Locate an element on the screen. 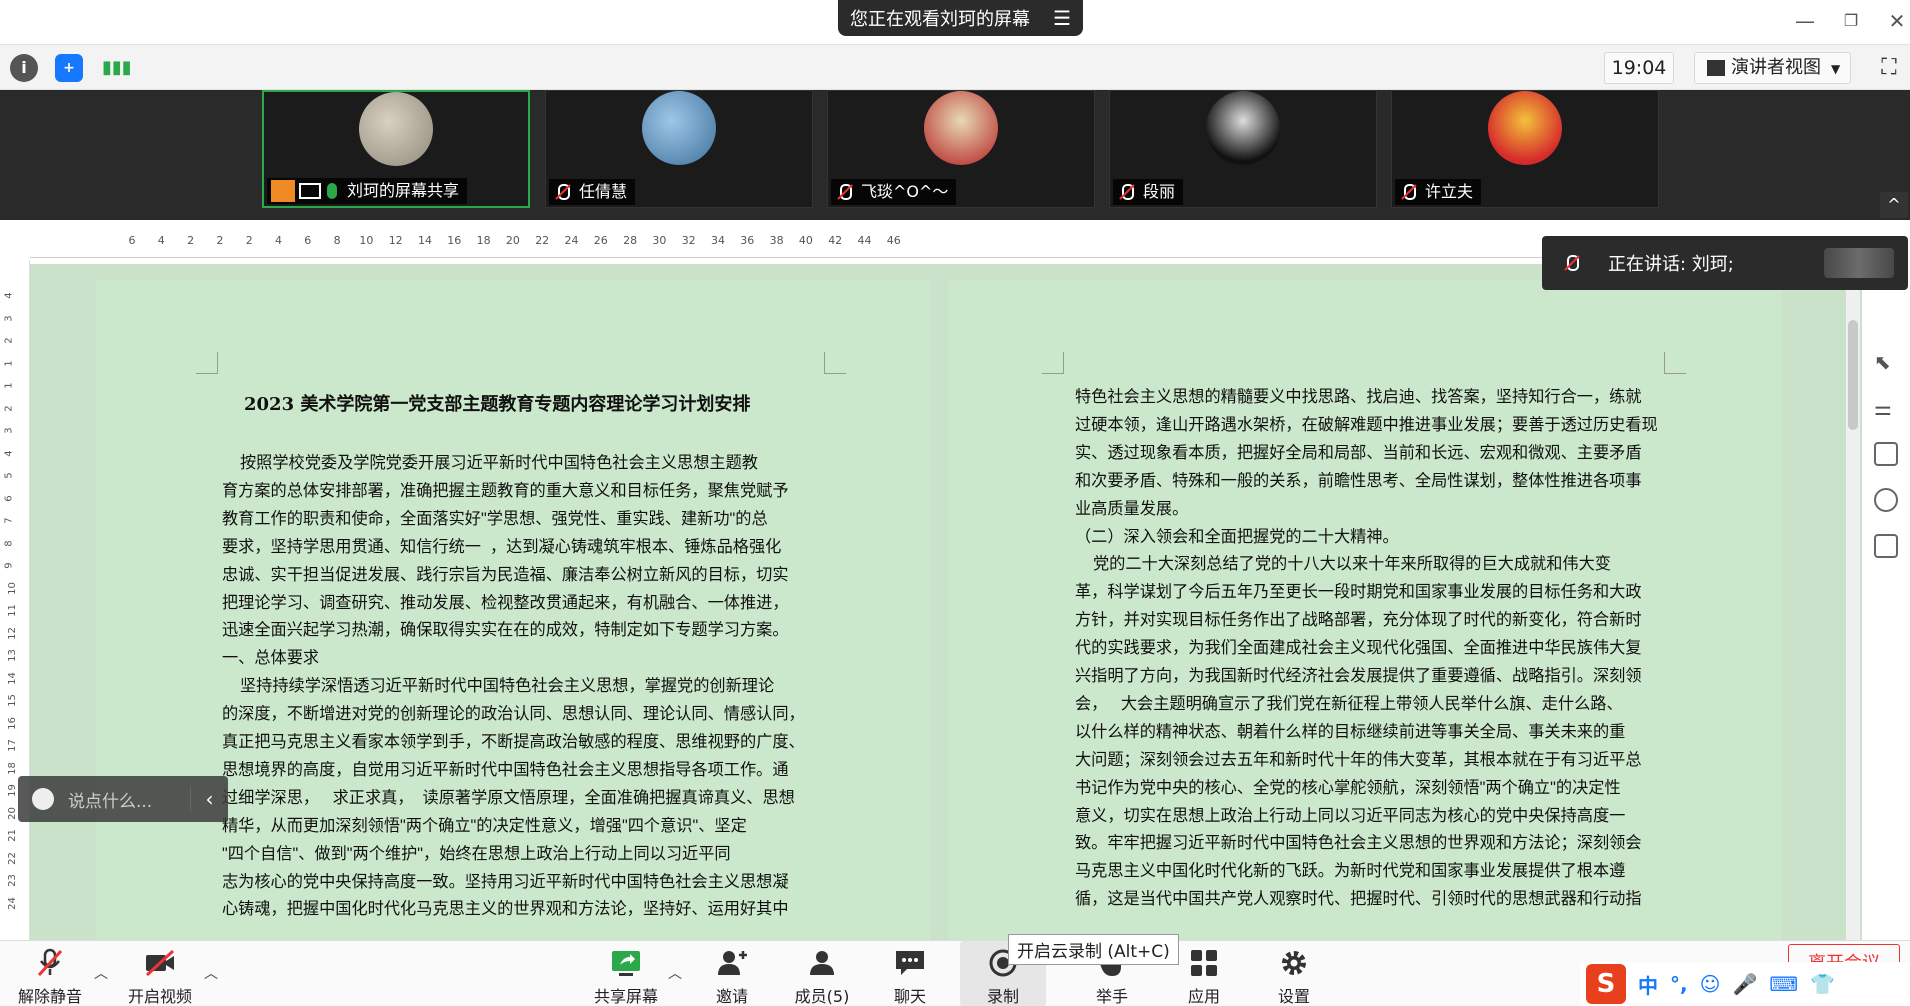 Image resolution: width=1910 pixels, height=1006 pixels. ruler-tick-label: 34 is located at coordinates (718, 240).